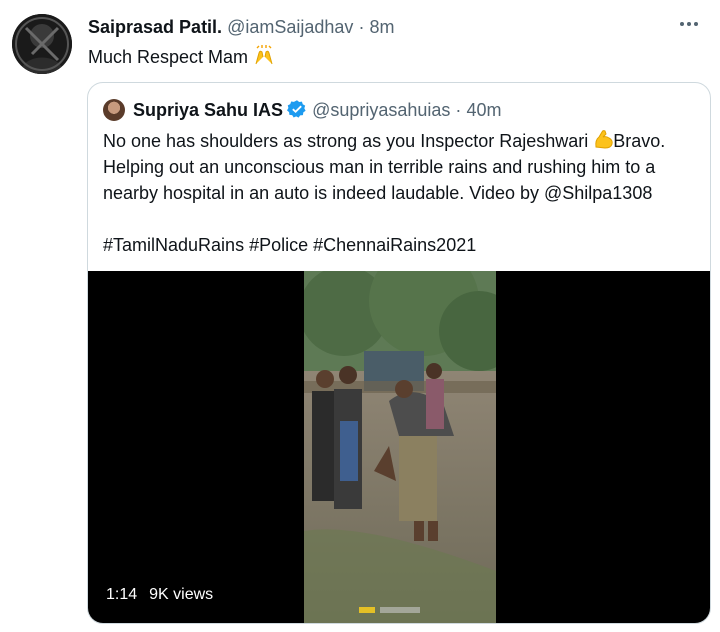 The image size is (720, 632). I want to click on tweet-time: 8m, so click(381, 27).